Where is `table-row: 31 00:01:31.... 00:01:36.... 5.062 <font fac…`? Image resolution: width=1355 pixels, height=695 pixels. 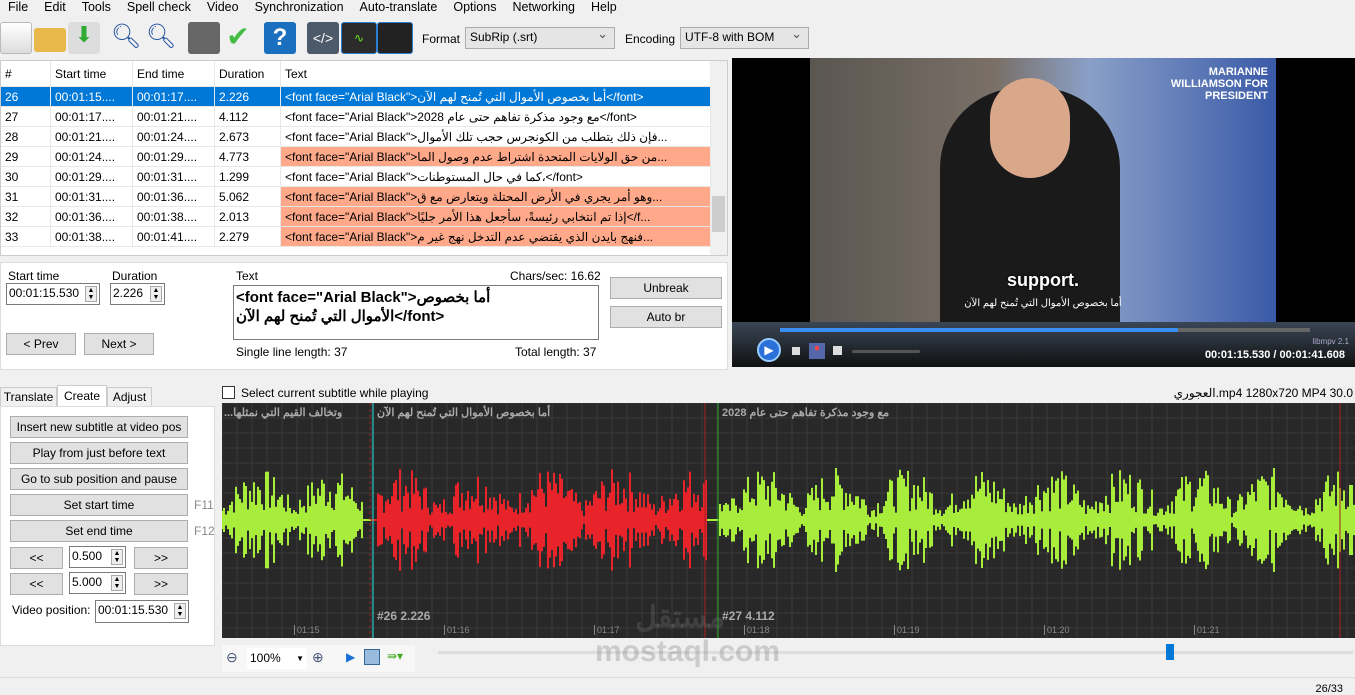
table-row: 31 00:01:31.... 00:01:36.... 5.062 <font fac… is located at coordinates (356, 197).